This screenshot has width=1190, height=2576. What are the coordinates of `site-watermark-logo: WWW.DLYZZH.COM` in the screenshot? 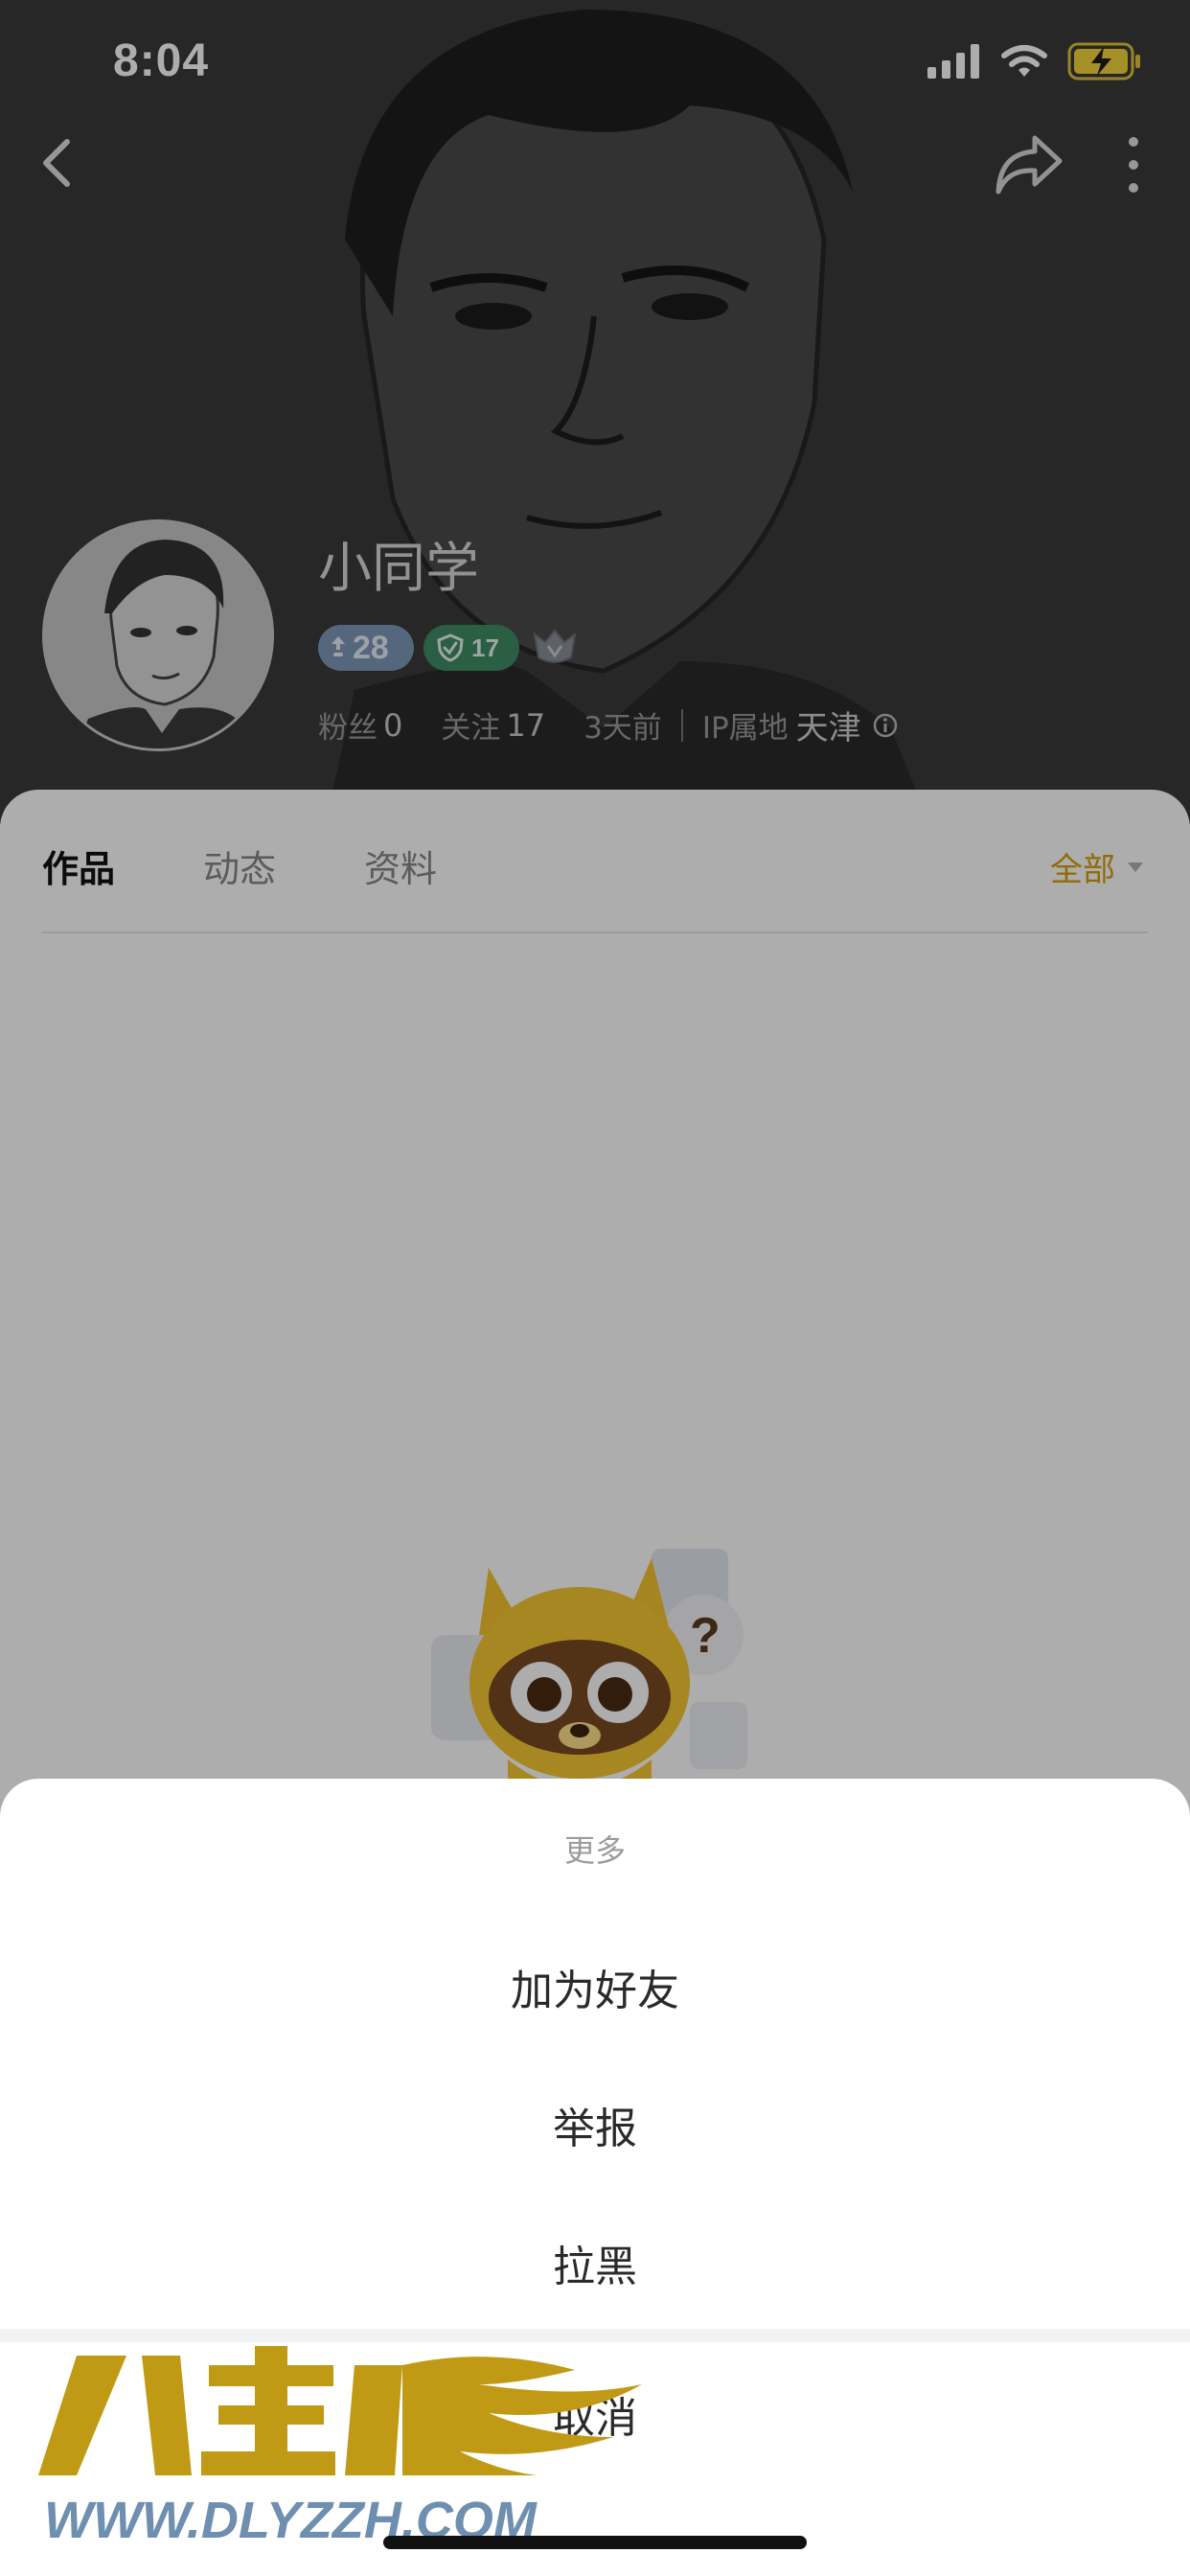 It's located at (340, 2447).